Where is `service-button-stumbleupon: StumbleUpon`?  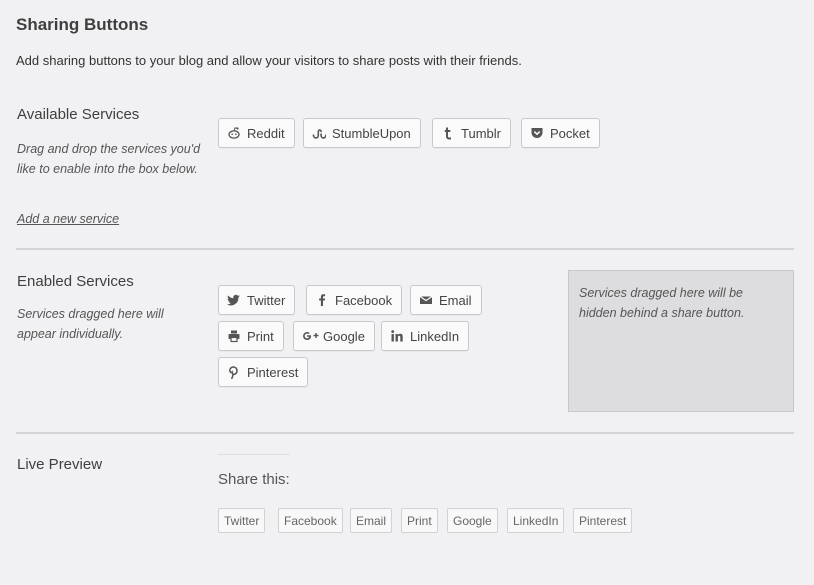
service-button-stumbleupon: StumbleUpon is located at coordinates (362, 133).